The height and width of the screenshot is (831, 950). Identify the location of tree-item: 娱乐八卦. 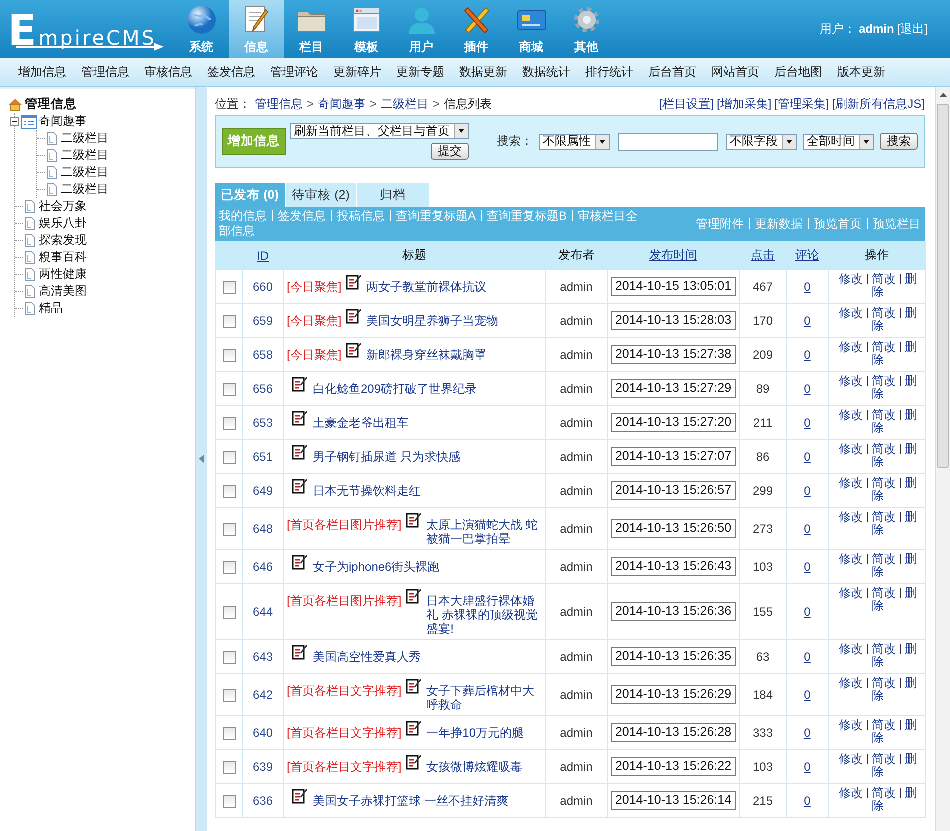
(63, 223).